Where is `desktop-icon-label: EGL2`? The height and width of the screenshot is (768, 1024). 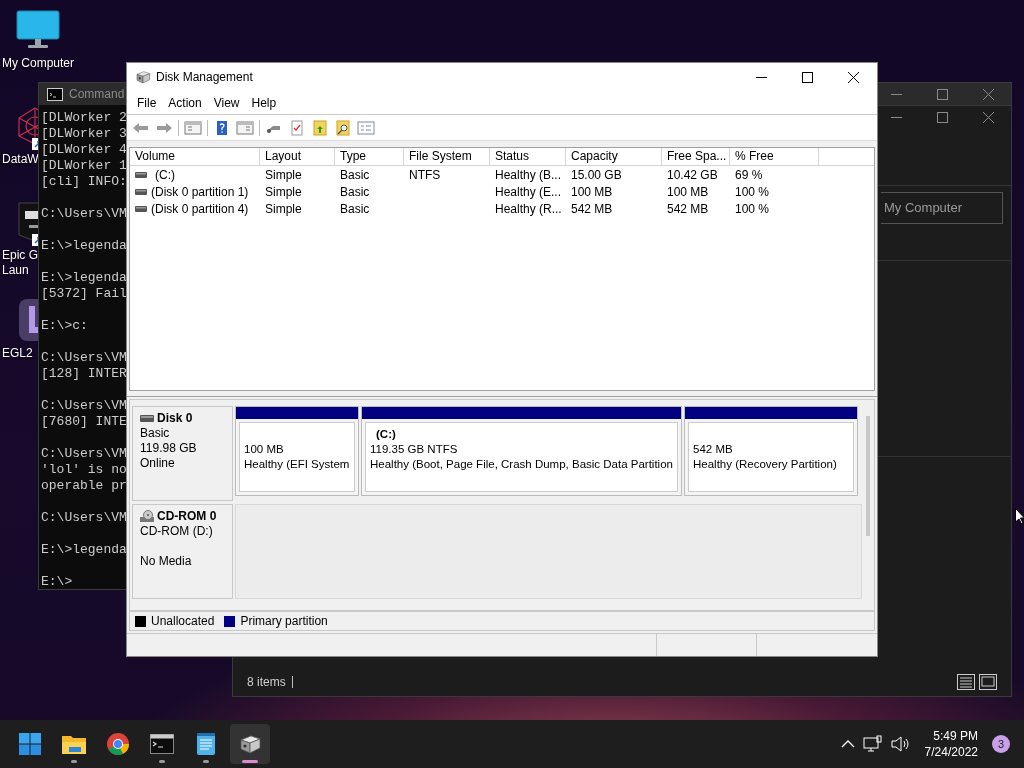 desktop-icon-label: EGL2 is located at coordinates (17, 353).